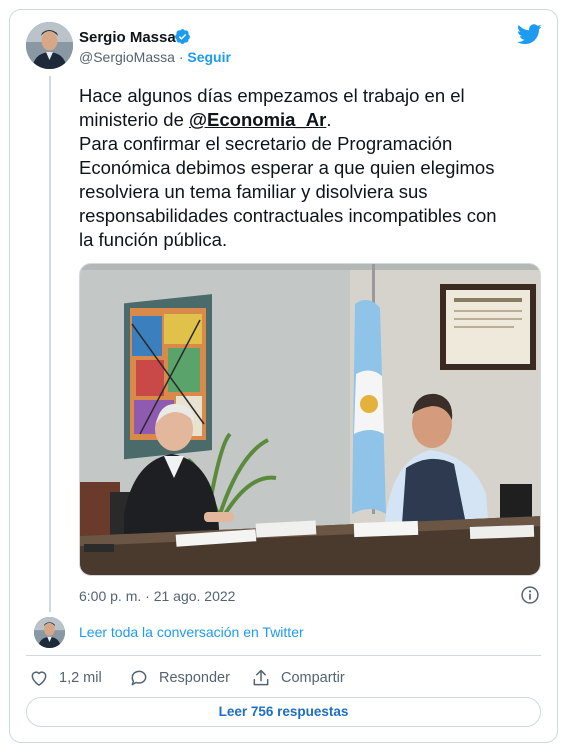 The image size is (569, 753). What do you see at coordinates (49, 632) in the screenshot?
I see `conversation-avatar` at bounding box center [49, 632].